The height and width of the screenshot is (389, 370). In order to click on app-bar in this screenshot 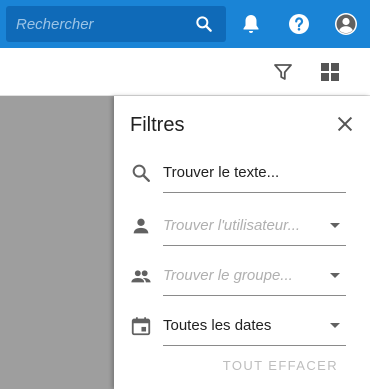, I will do `click(185, 24)`.